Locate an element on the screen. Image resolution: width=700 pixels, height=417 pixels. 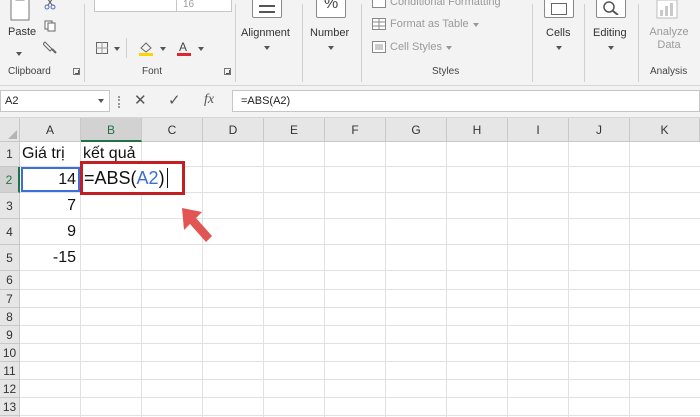
copy-icon is located at coordinates (50, 26).